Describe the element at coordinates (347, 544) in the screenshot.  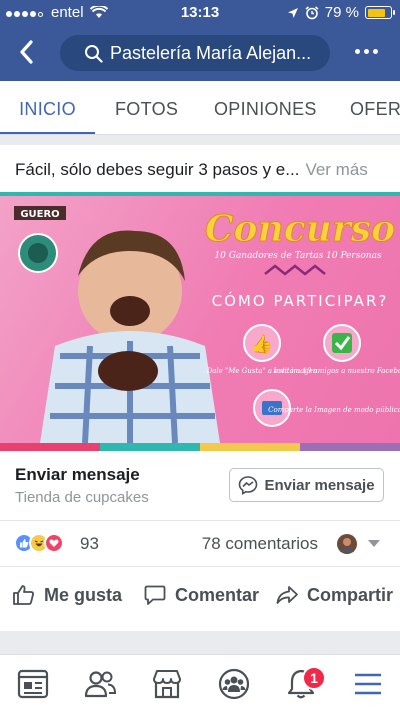
I see `commenter-avatar` at that location.